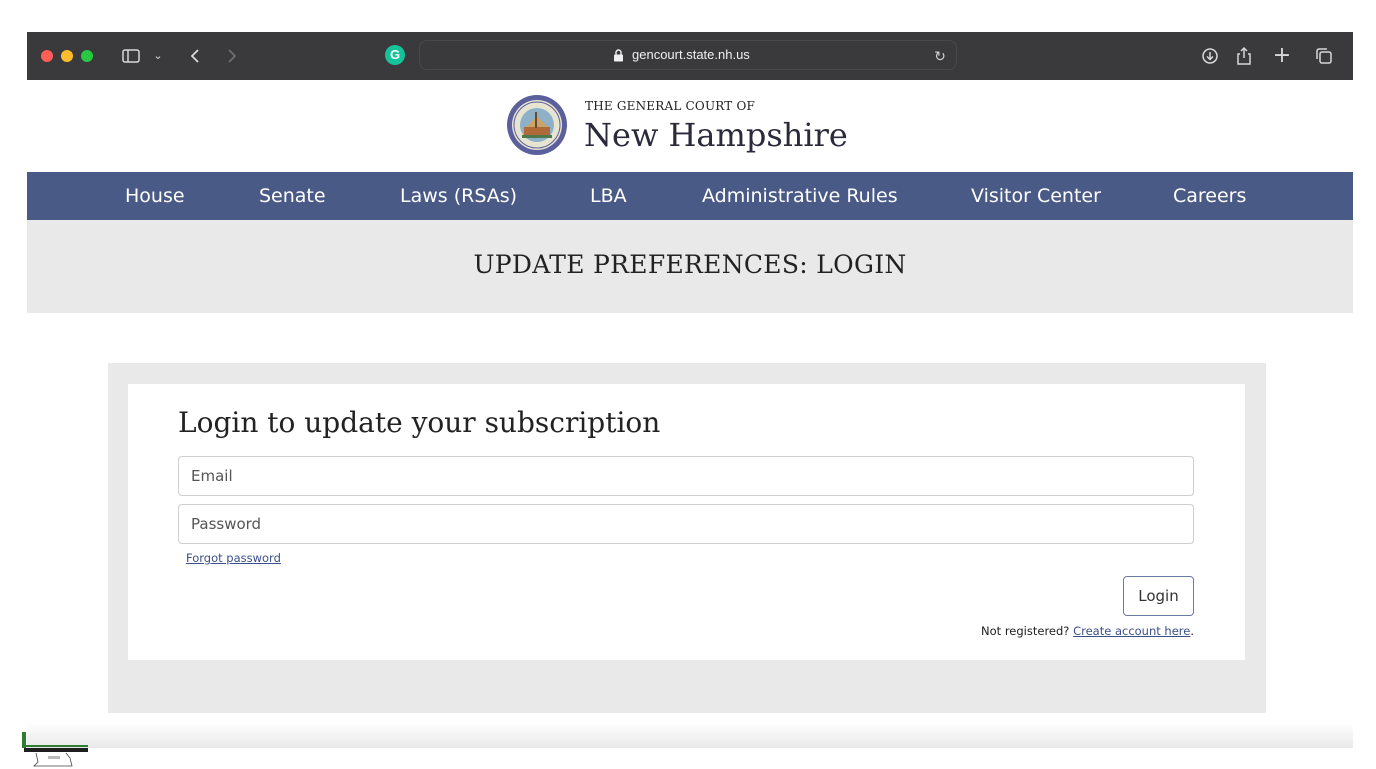 This screenshot has width=1376, height=769. I want to click on site-header: THE GENERAL COURT OF New Hampshire, so click(690, 126).